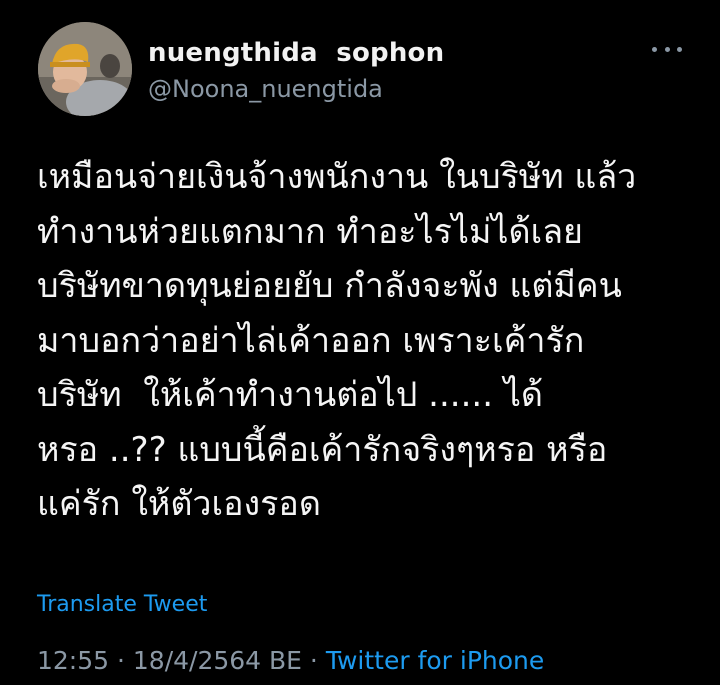 The height and width of the screenshot is (685, 720). What do you see at coordinates (290, 395) in the screenshot?
I see `tweet-line: บริษัท ให้เค้าทำงานต่อไป ...... ได้` at bounding box center [290, 395].